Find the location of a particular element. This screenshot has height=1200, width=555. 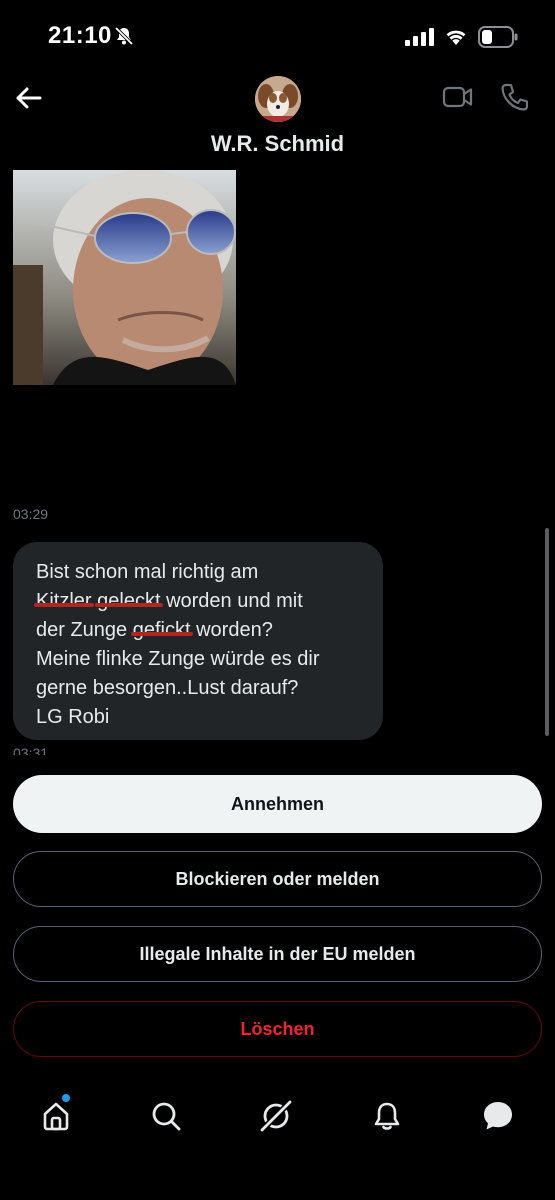

contact-name: W.R. Schmid is located at coordinates (277, 144).